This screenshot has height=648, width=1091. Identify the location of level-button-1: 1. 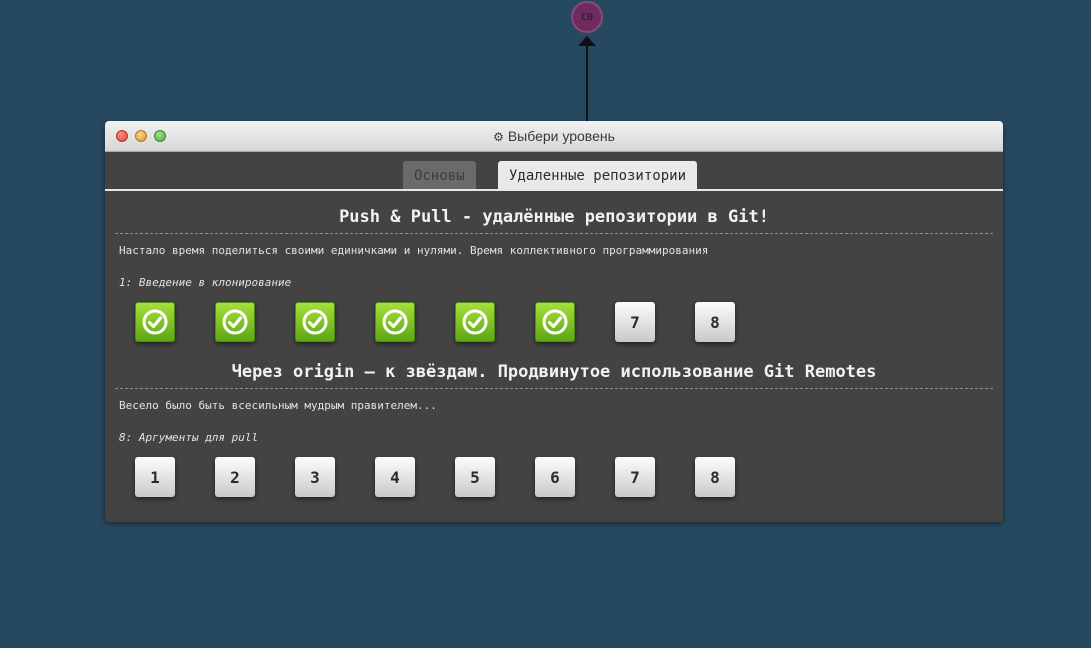
(155, 477).